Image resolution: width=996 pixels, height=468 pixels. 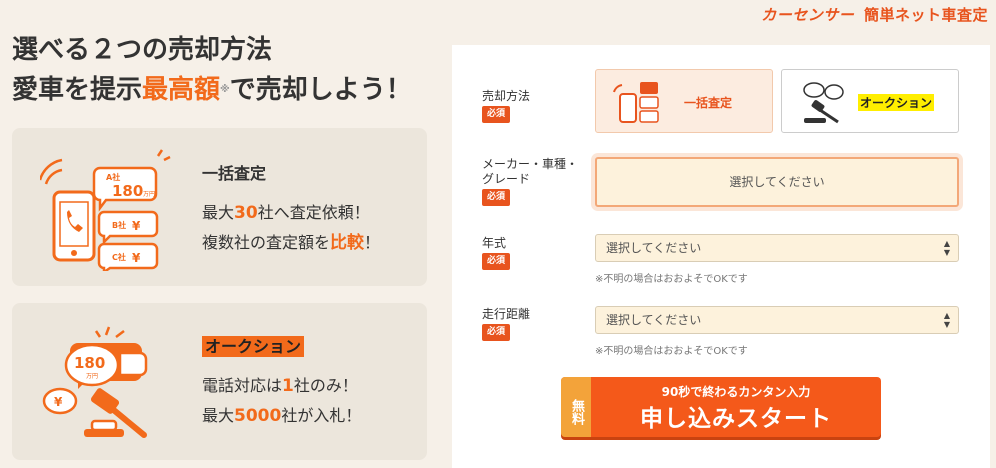 What do you see at coordinates (218, 212) in the screenshot?
I see `bulk-desc-line1-pre: 最大` at bounding box center [218, 212].